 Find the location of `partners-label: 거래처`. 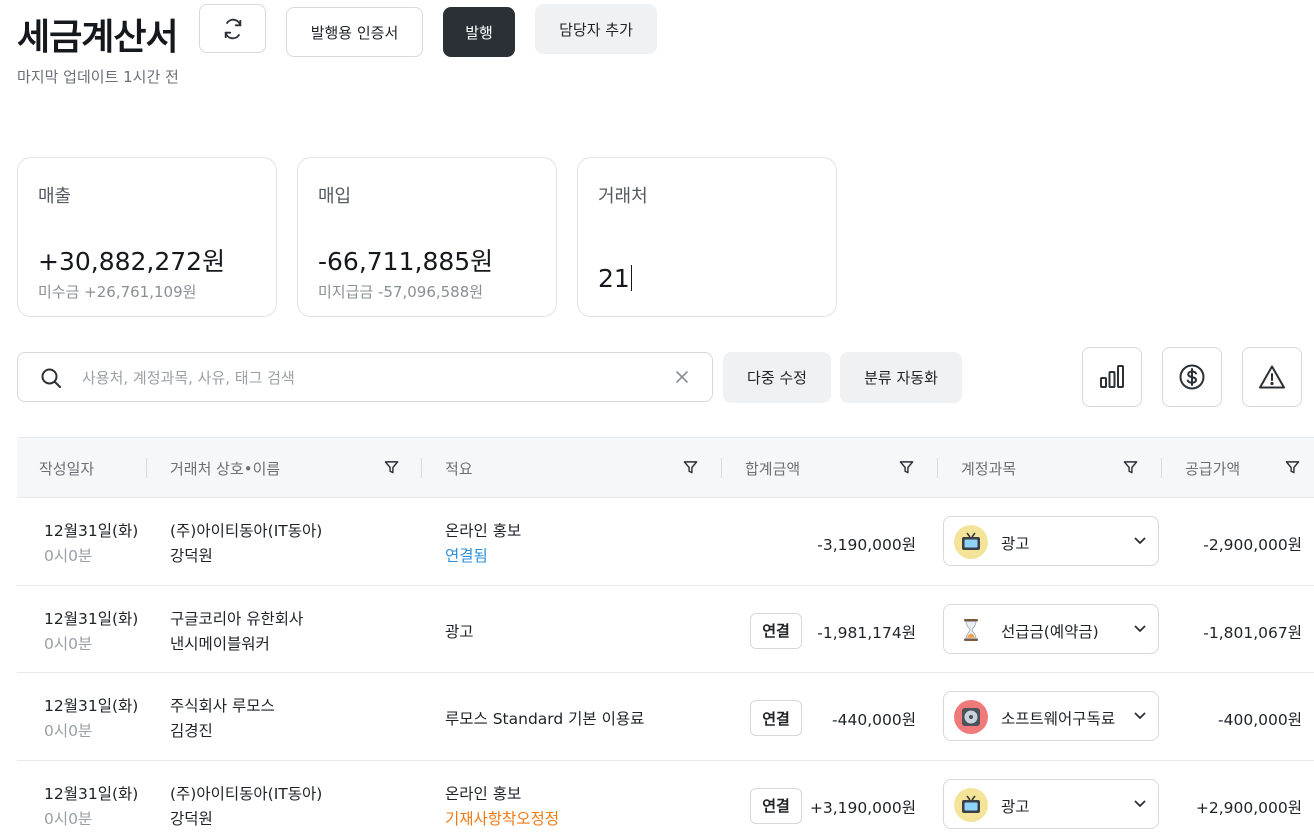

partners-label: 거래처 is located at coordinates (623, 196).